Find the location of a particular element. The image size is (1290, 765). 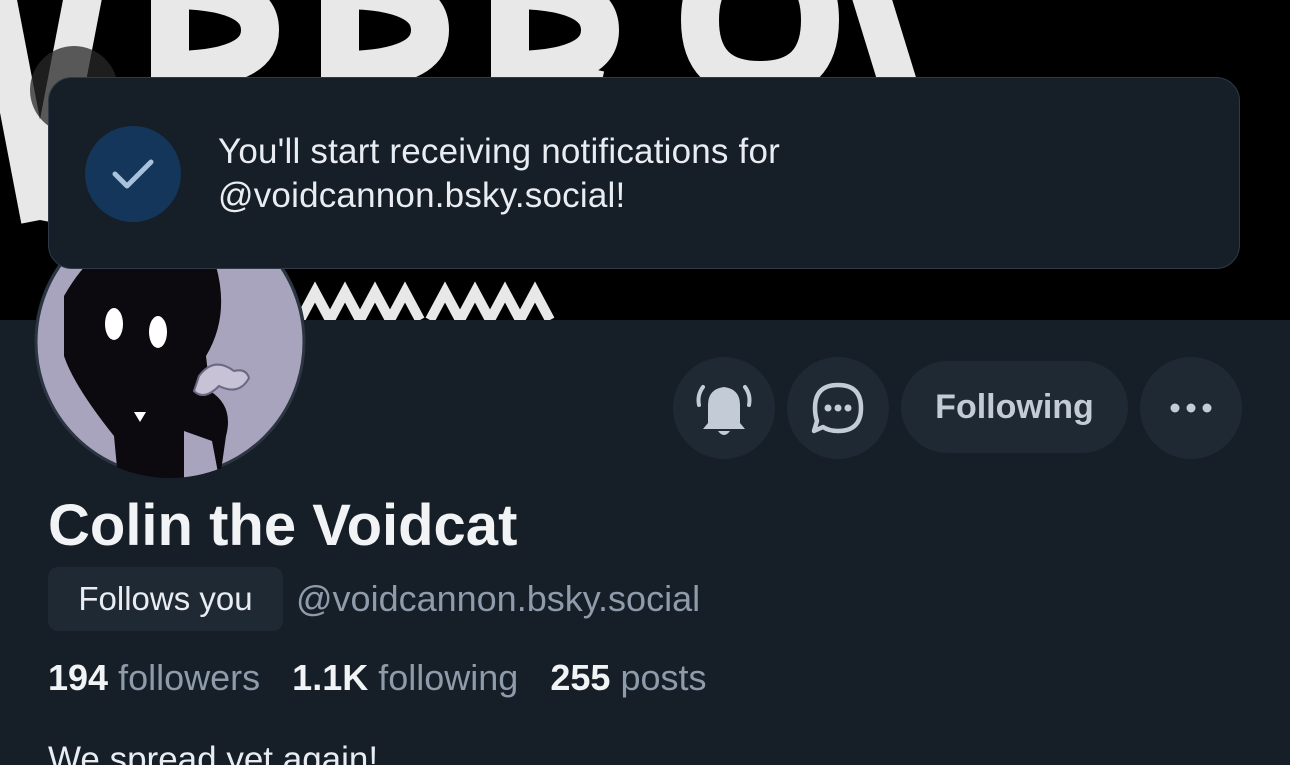

profile-stats: 194 followers 1.1K following 255 posts is located at coordinates (388, 678).